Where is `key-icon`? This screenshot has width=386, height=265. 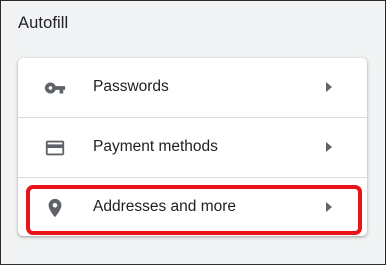
key-icon is located at coordinates (55, 88).